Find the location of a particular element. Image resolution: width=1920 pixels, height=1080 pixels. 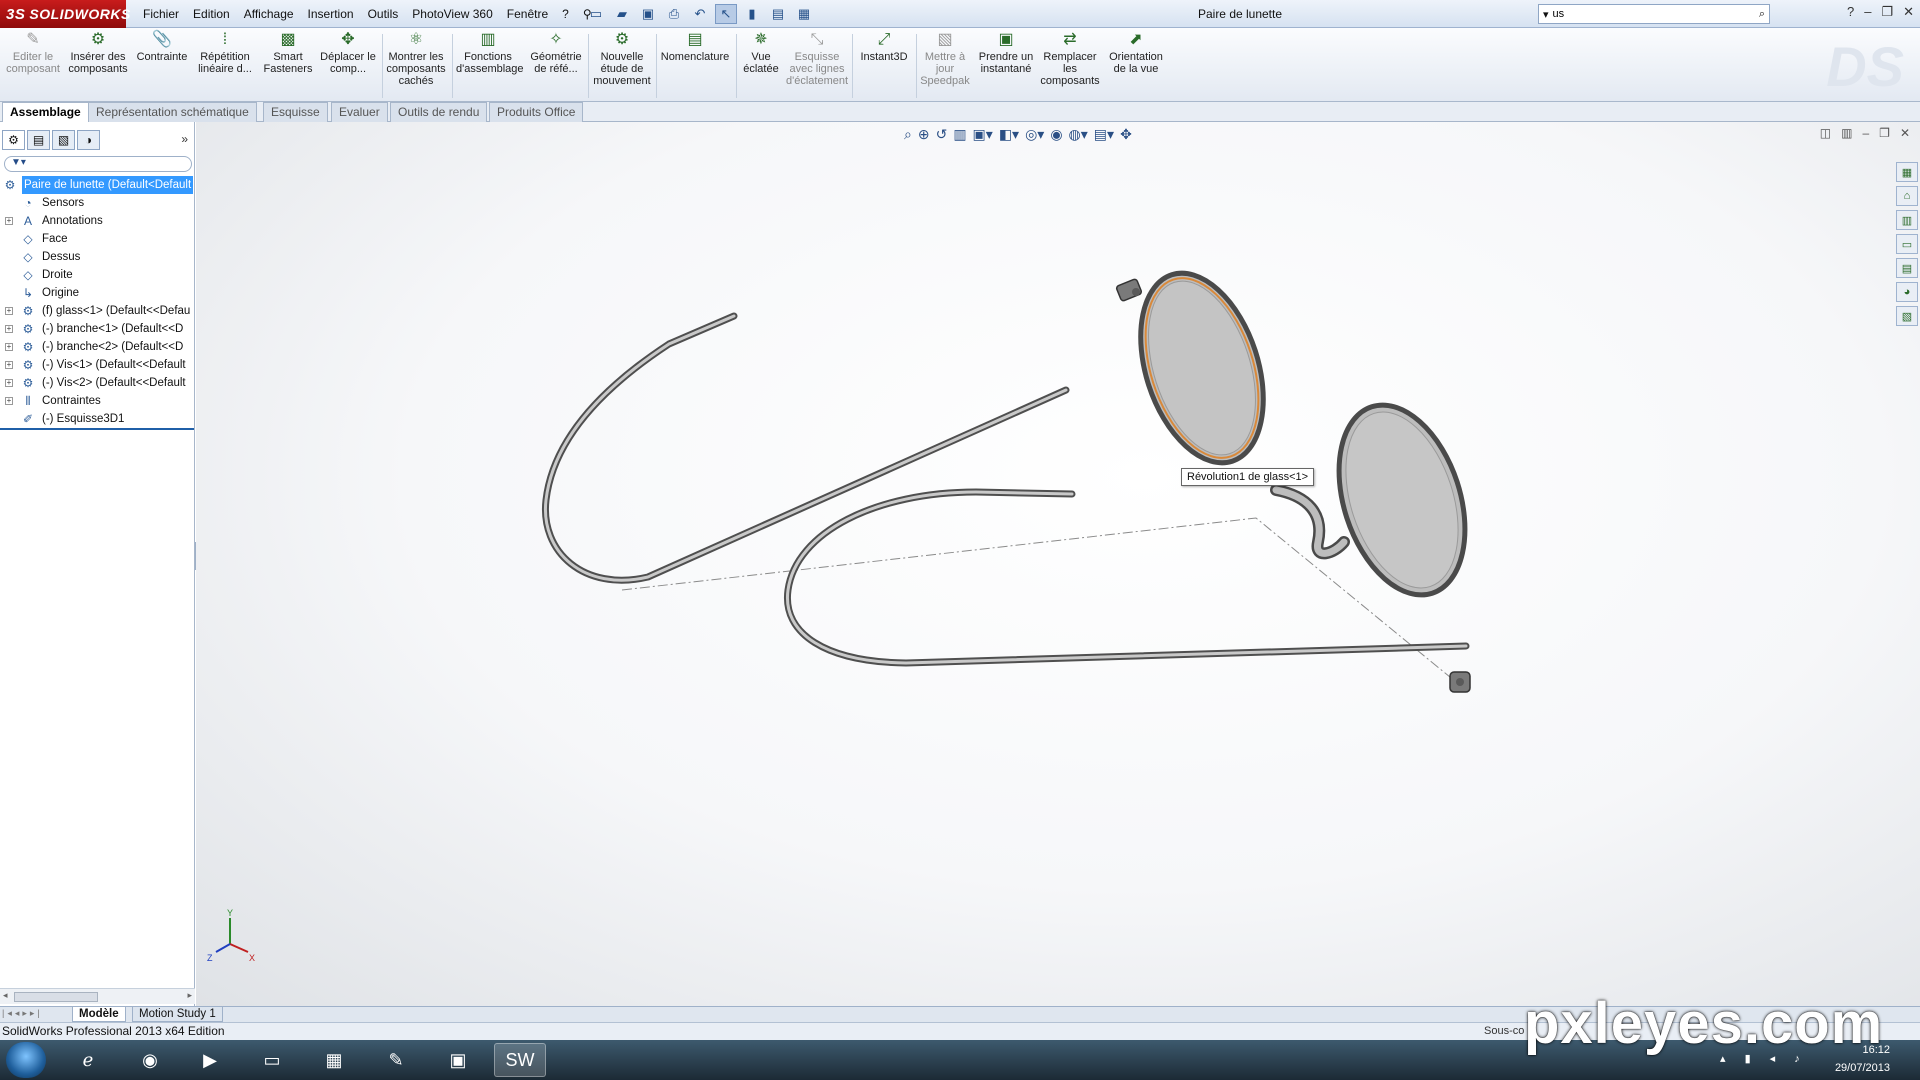

hinge-left is located at coordinates (1129, 290).